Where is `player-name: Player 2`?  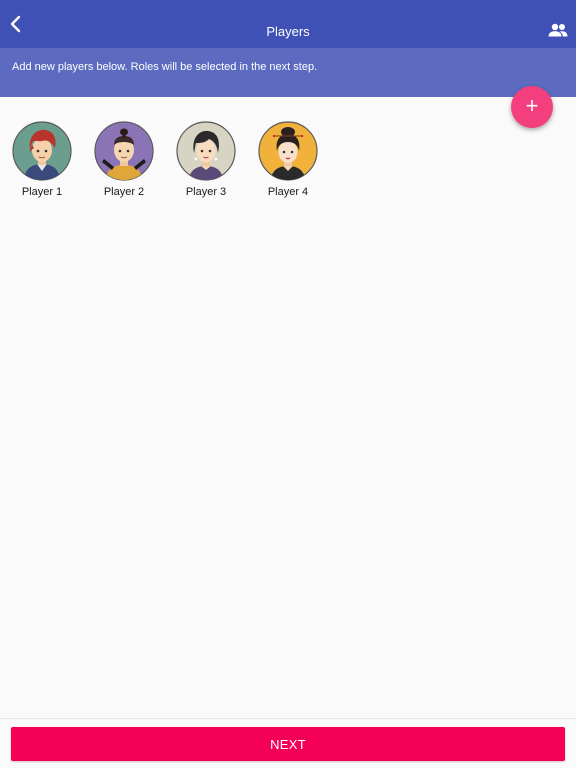
player-name: Player 2 is located at coordinates (124, 192).